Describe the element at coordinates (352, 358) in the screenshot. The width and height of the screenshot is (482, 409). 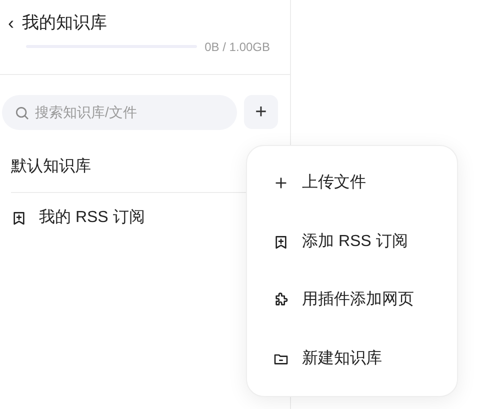
I see `menu-item: 新建知识库` at that location.